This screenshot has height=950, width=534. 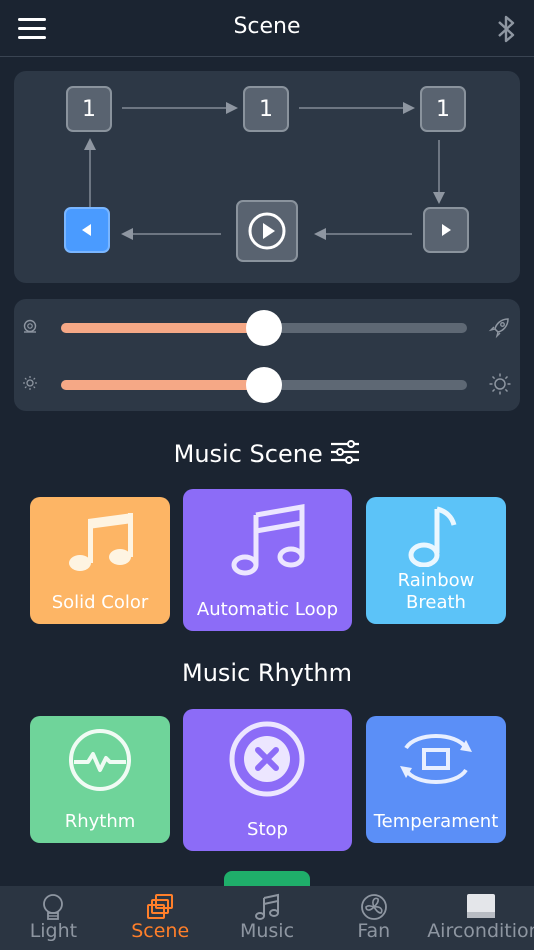 What do you see at coordinates (374, 931) in the screenshot?
I see `nav-fan-label: Fan` at bounding box center [374, 931].